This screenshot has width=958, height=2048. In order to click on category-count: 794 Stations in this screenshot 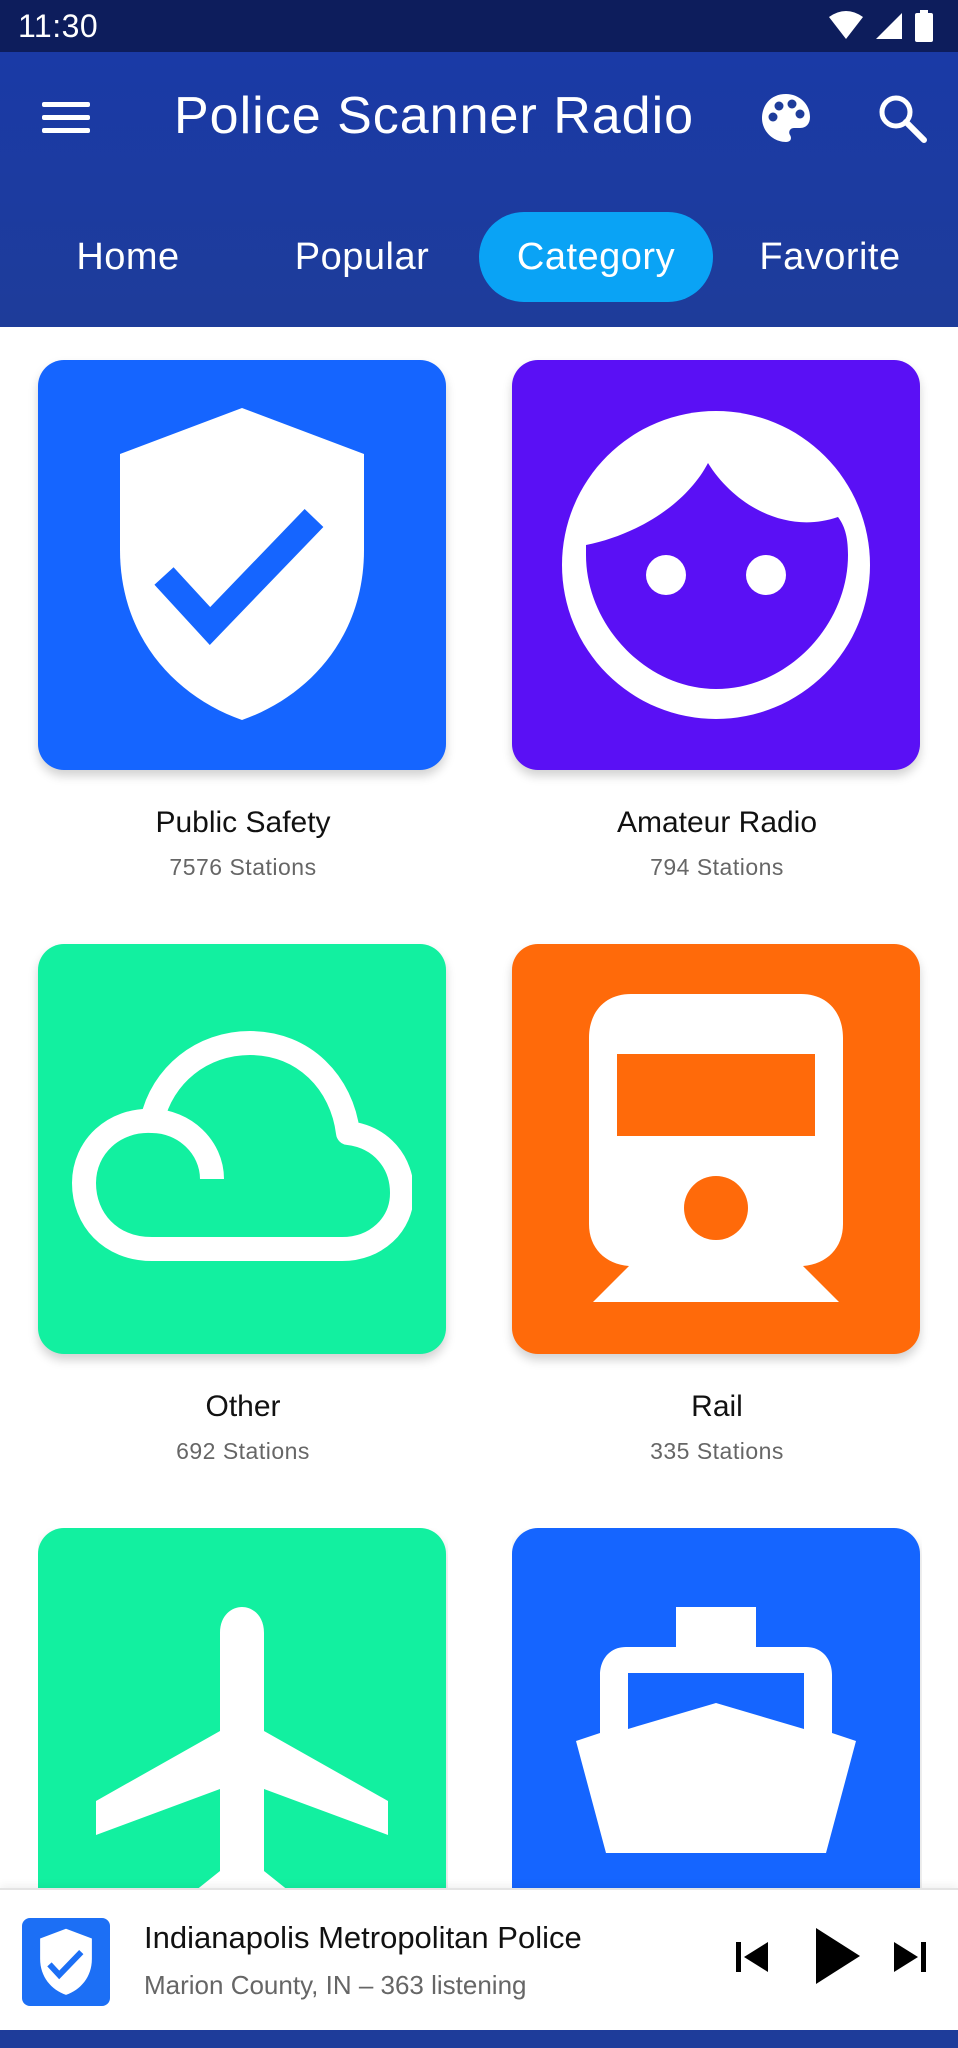, I will do `click(717, 867)`.